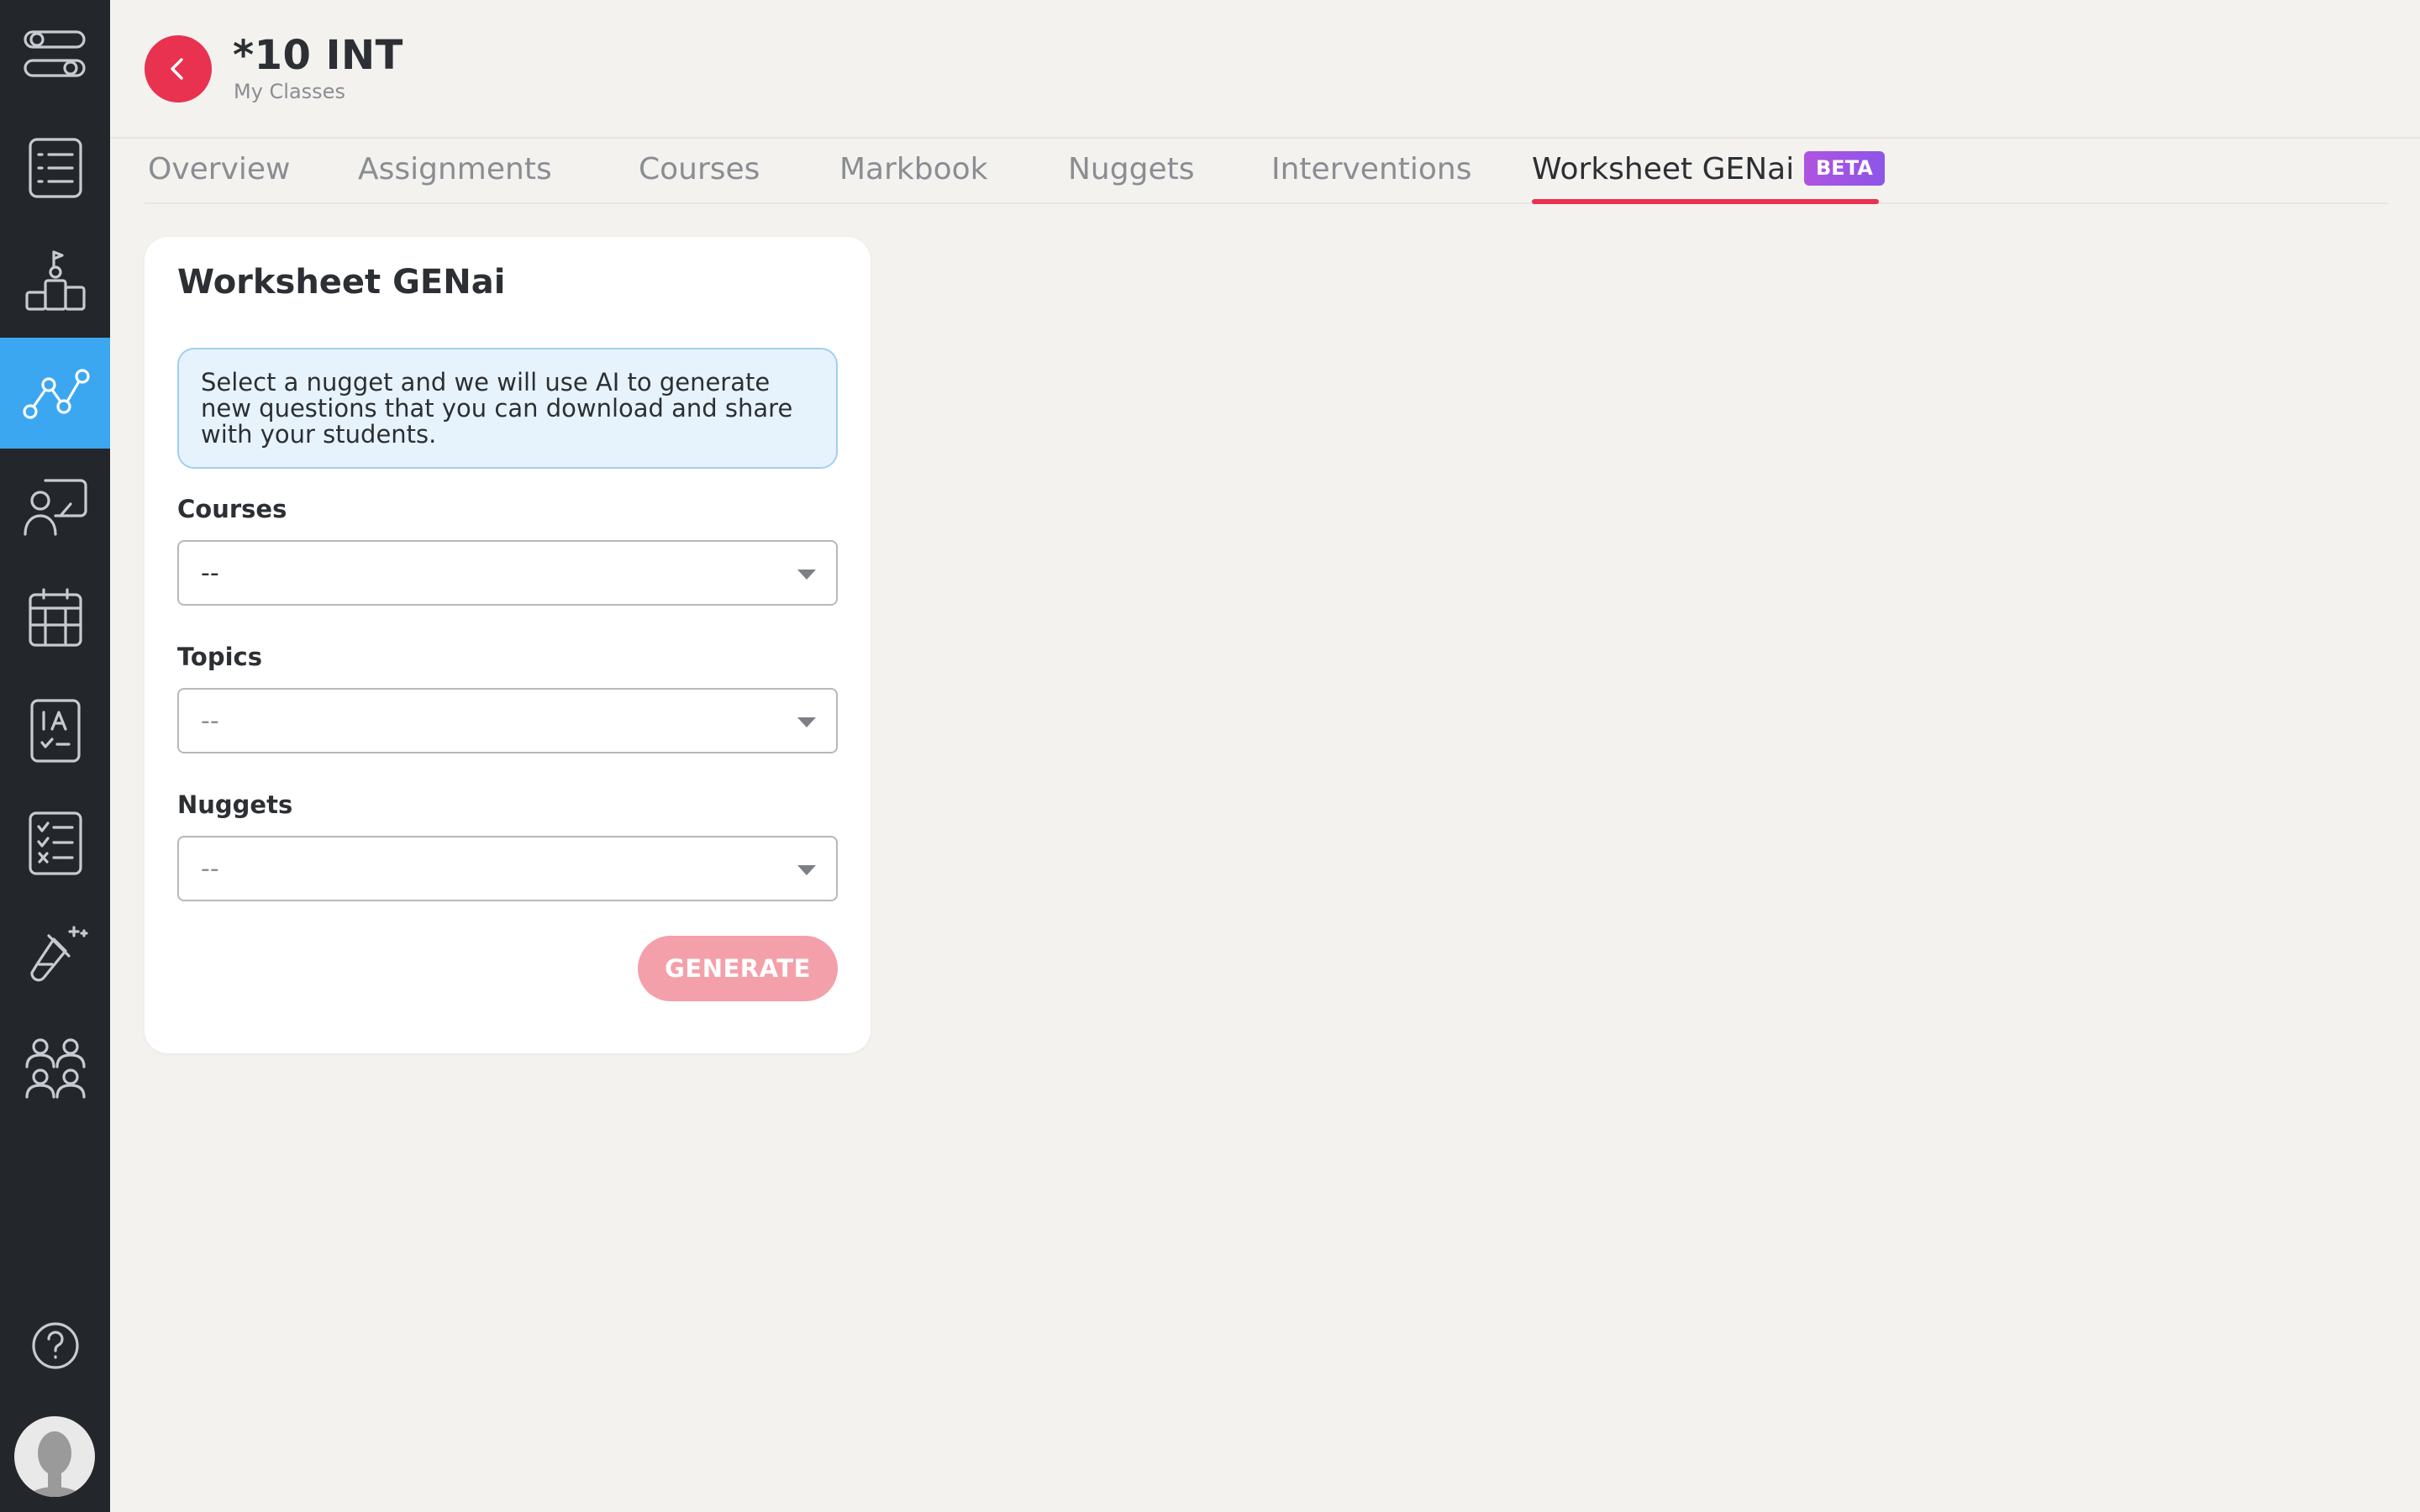 The image size is (2420, 1512). I want to click on generate-button: GENERATE, so click(738, 968).